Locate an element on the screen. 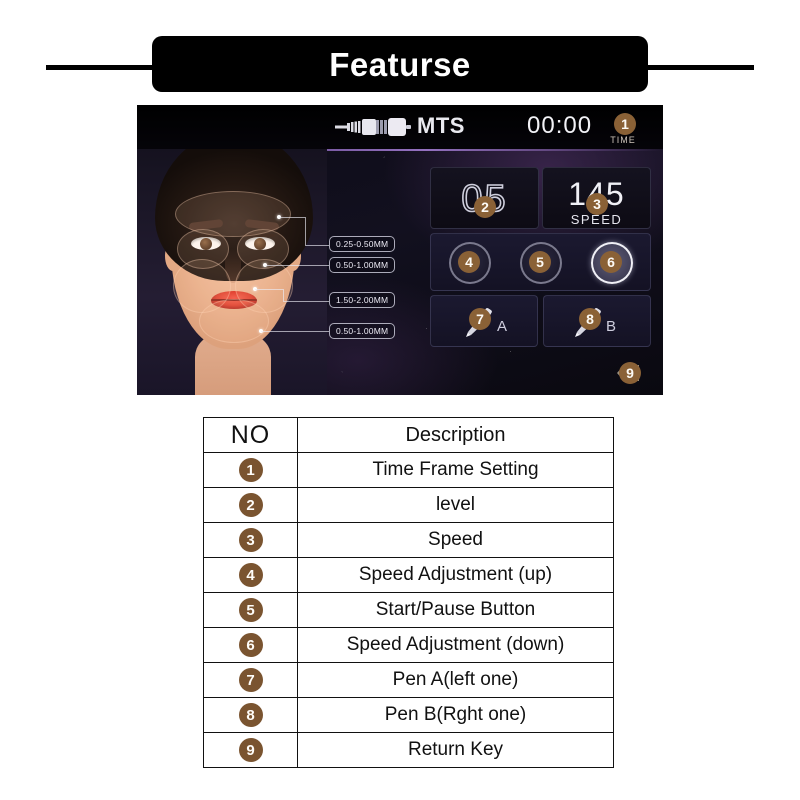 This screenshot has width=800, height=800. table-row: 9 Return Key is located at coordinates (408, 750).